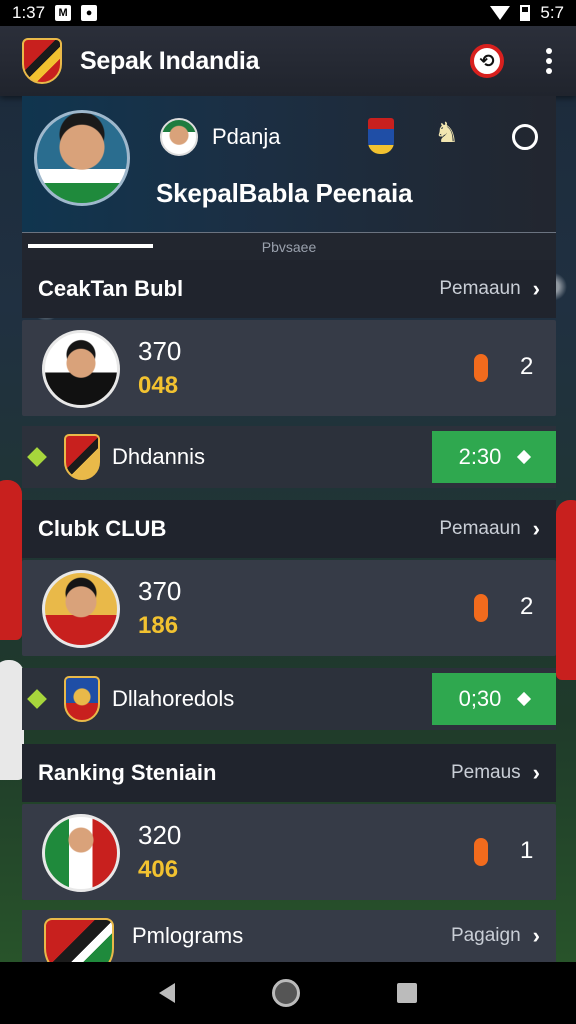 The width and height of the screenshot is (576, 1024). What do you see at coordinates (158, 385) in the screenshot?
I see `stat-value-bottom: 048` at bounding box center [158, 385].